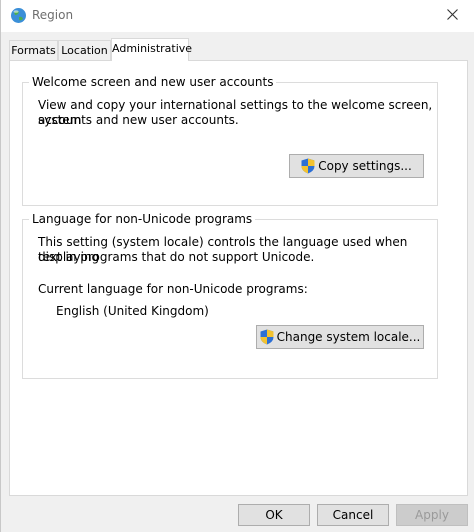 This screenshot has width=474, height=532. What do you see at coordinates (138, 120) in the screenshot?
I see `welcome-description-line2: accounts and new user accounts.` at bounding box center [138, 120].